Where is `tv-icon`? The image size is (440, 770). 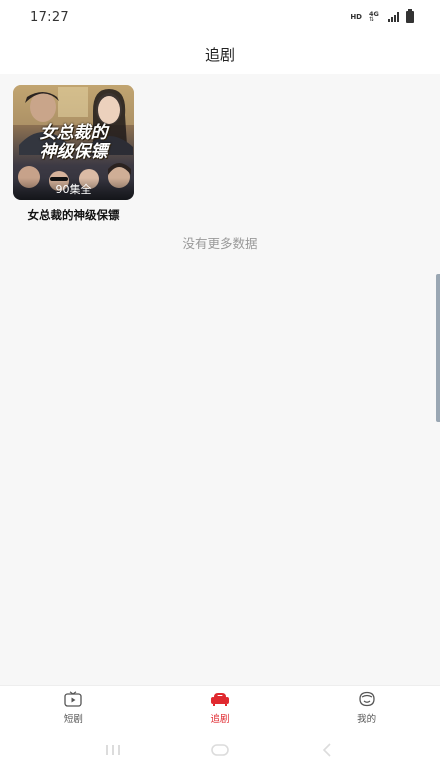
tv-icon is located at coordinates (73, 699).